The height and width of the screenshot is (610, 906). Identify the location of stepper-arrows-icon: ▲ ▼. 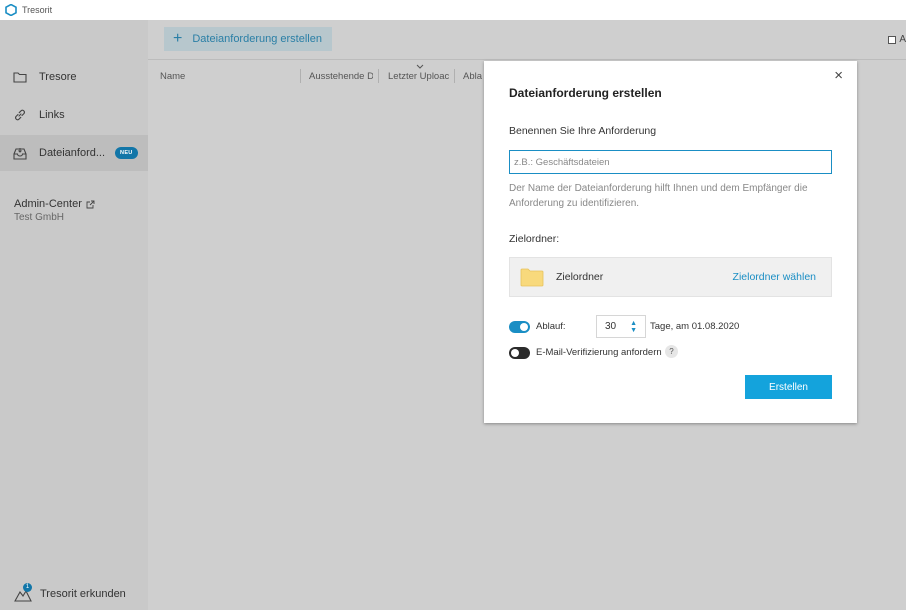
(633, 327).